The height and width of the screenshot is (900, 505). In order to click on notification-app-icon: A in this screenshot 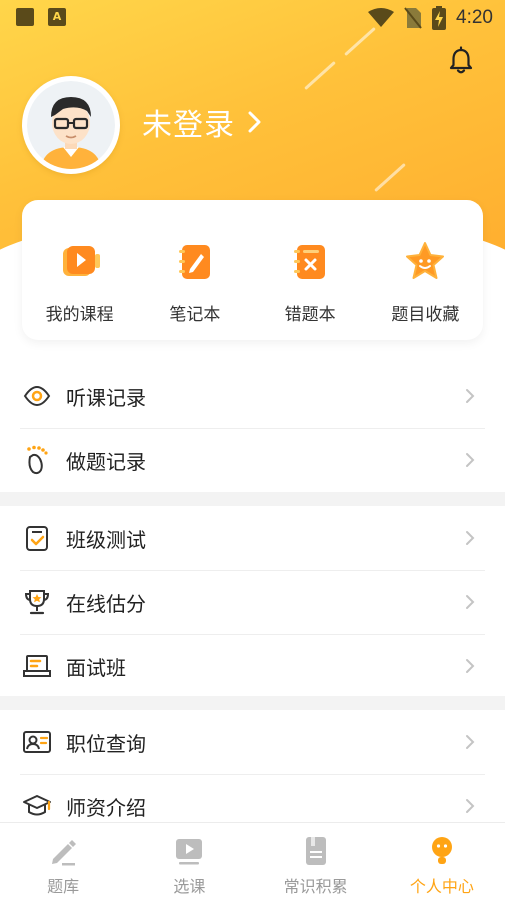, I will do `click(57, 17)`.